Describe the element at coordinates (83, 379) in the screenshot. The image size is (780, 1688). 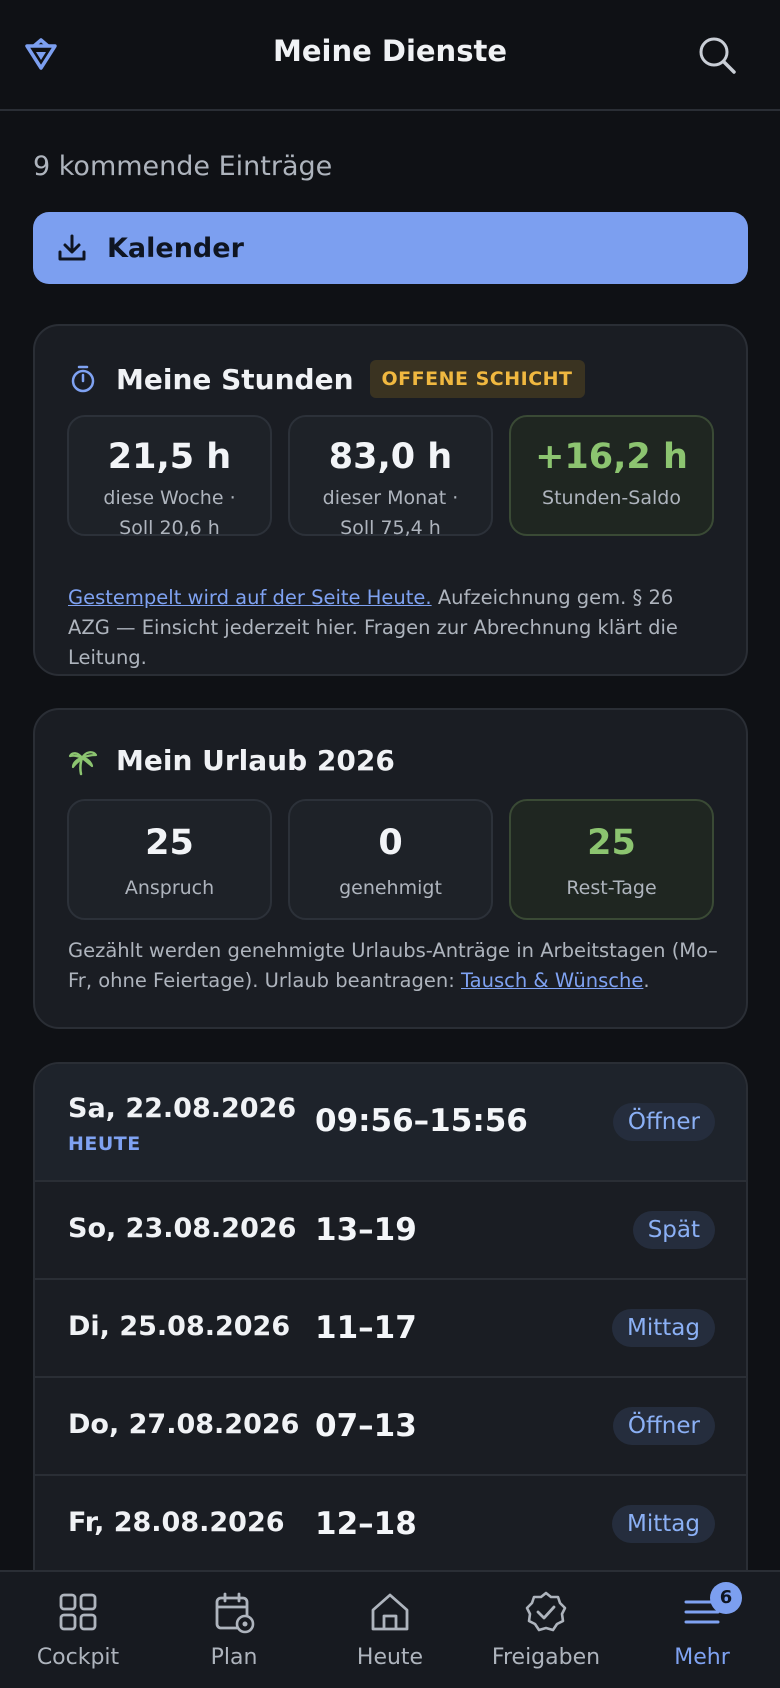
I see `stopwatch-icon` at that location.